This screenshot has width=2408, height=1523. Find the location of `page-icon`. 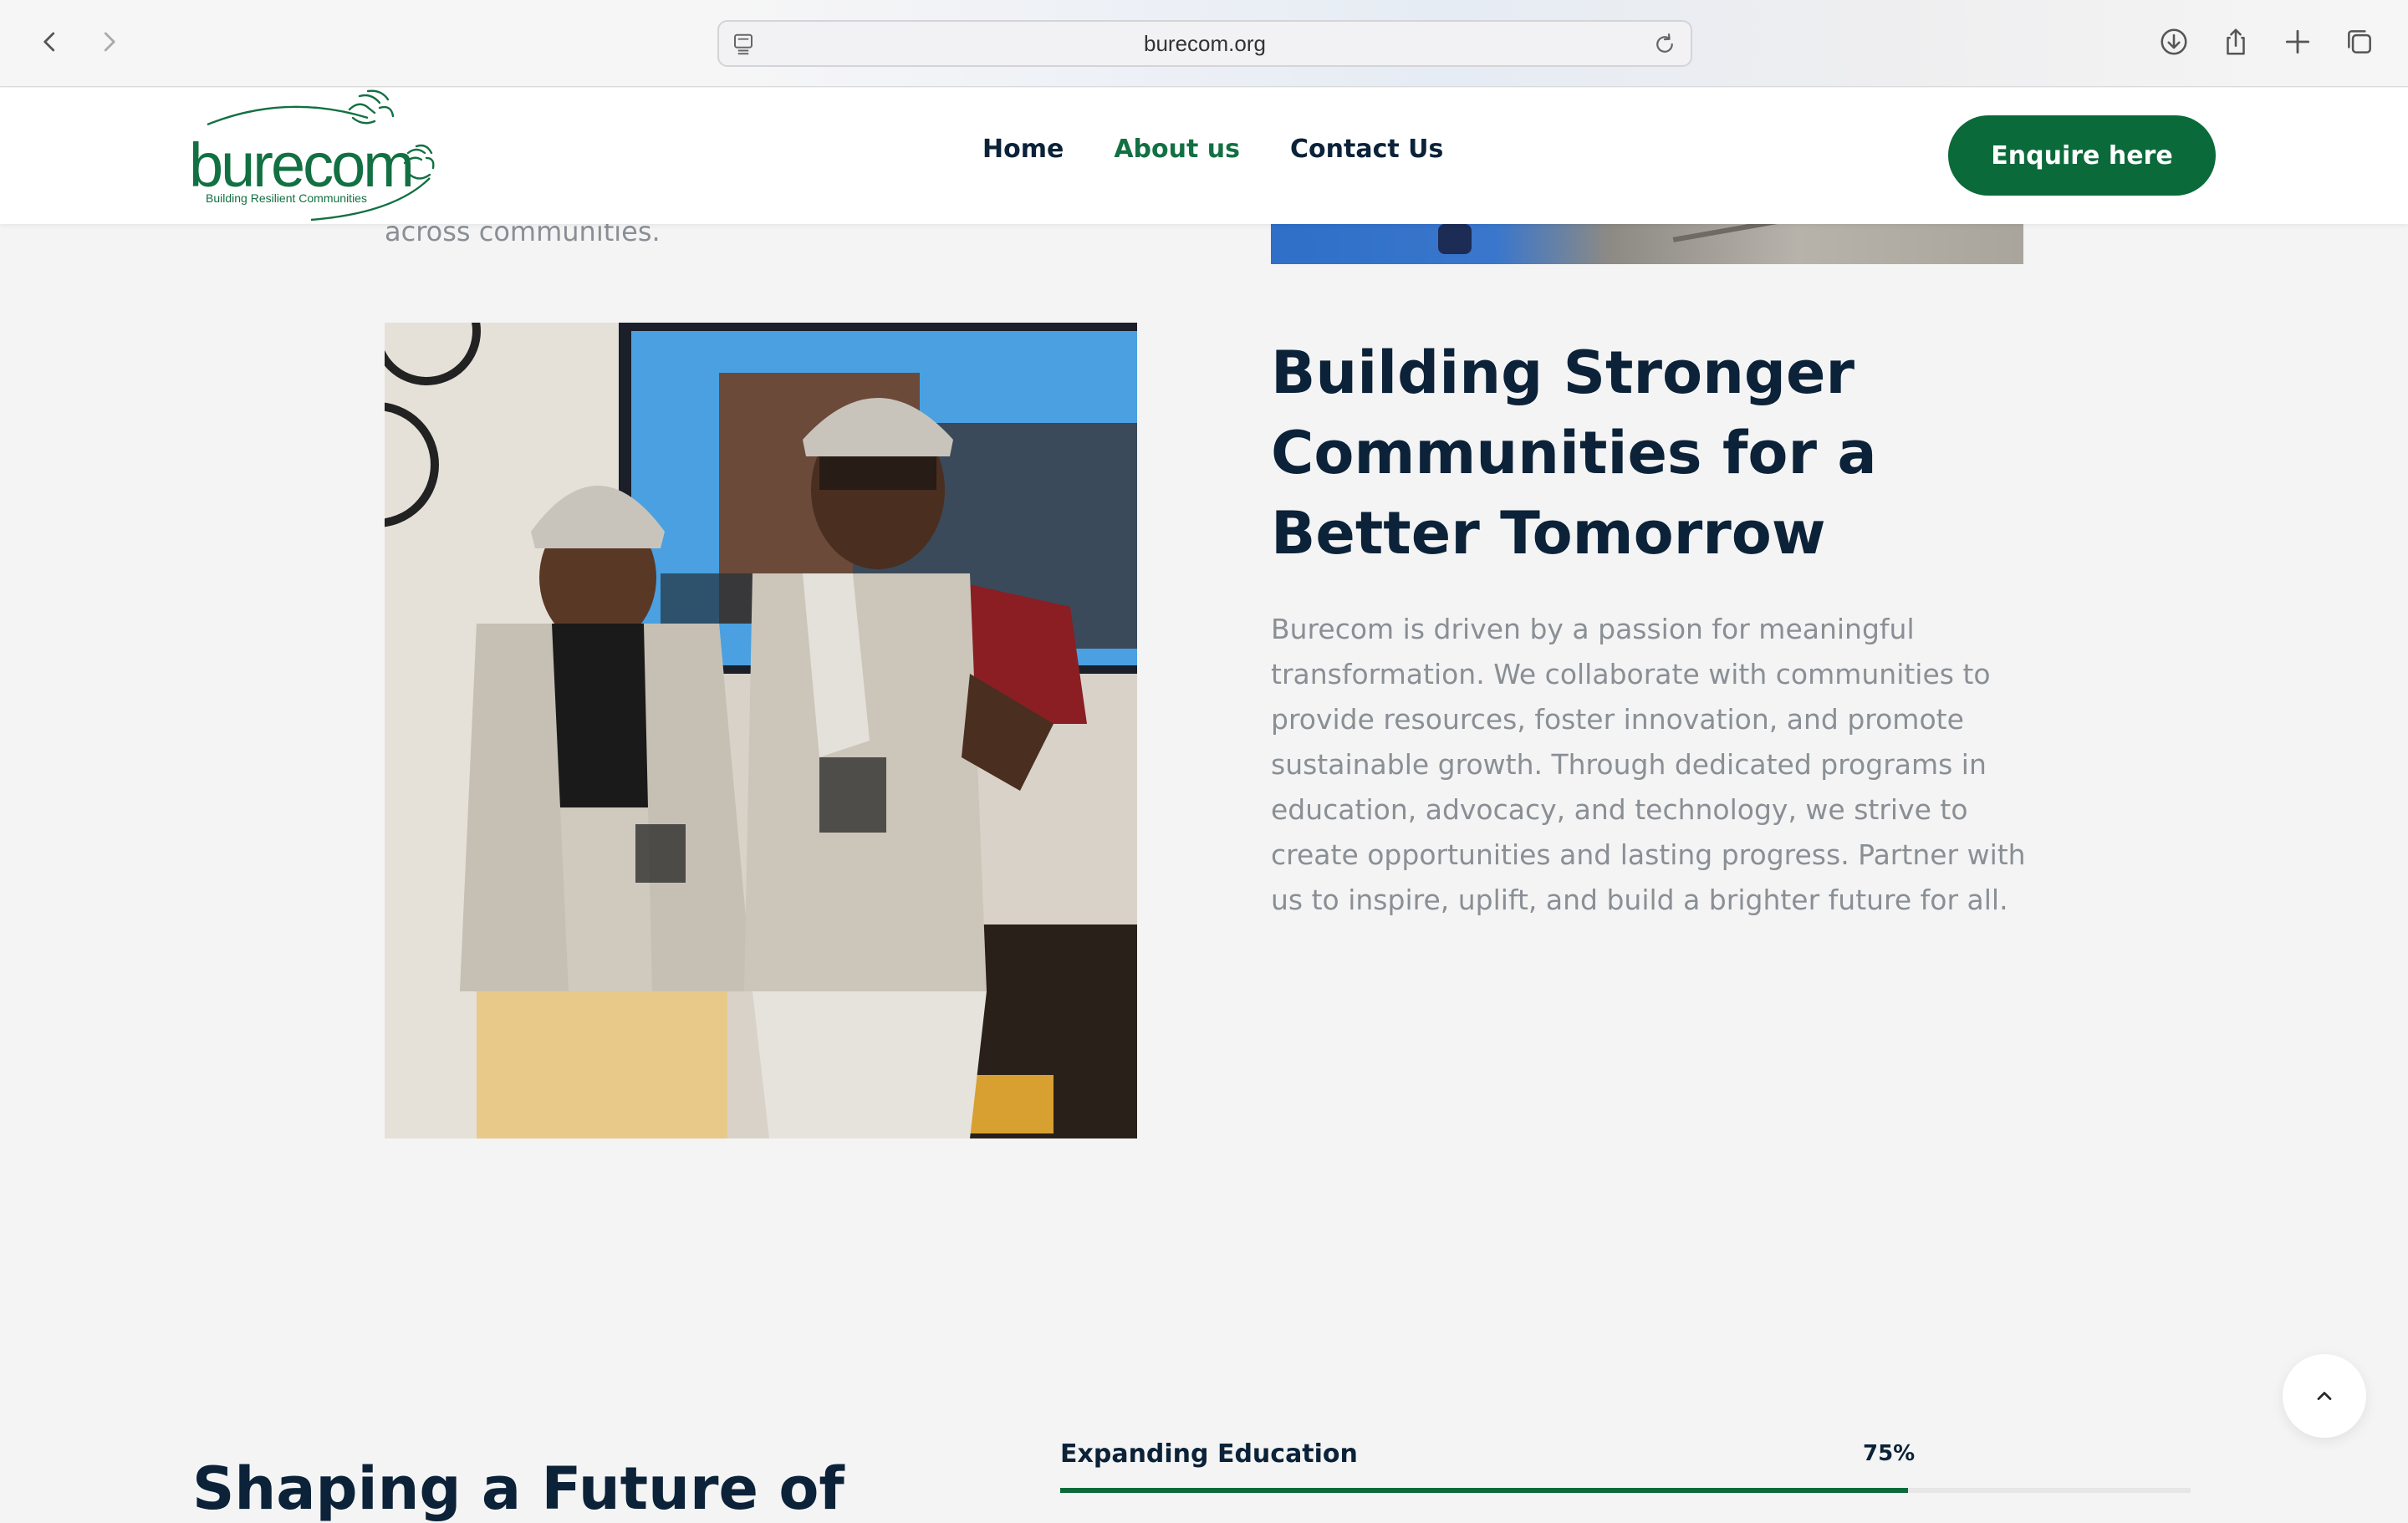

page-icon is located at coordinates (744, 44).